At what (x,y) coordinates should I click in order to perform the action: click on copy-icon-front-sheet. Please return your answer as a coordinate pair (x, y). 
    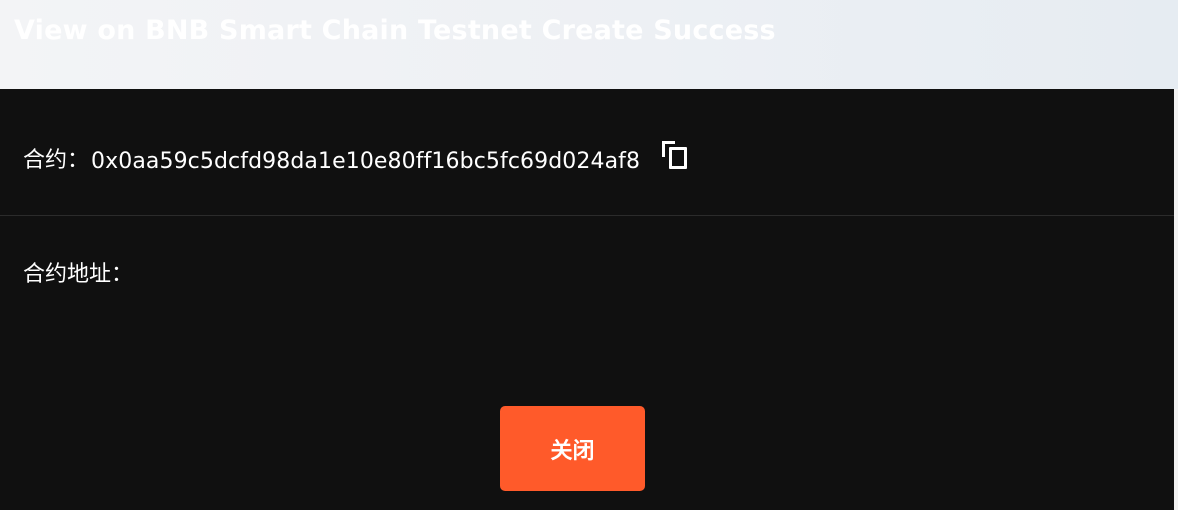
    Looking at the image, I should click on (678, 158).